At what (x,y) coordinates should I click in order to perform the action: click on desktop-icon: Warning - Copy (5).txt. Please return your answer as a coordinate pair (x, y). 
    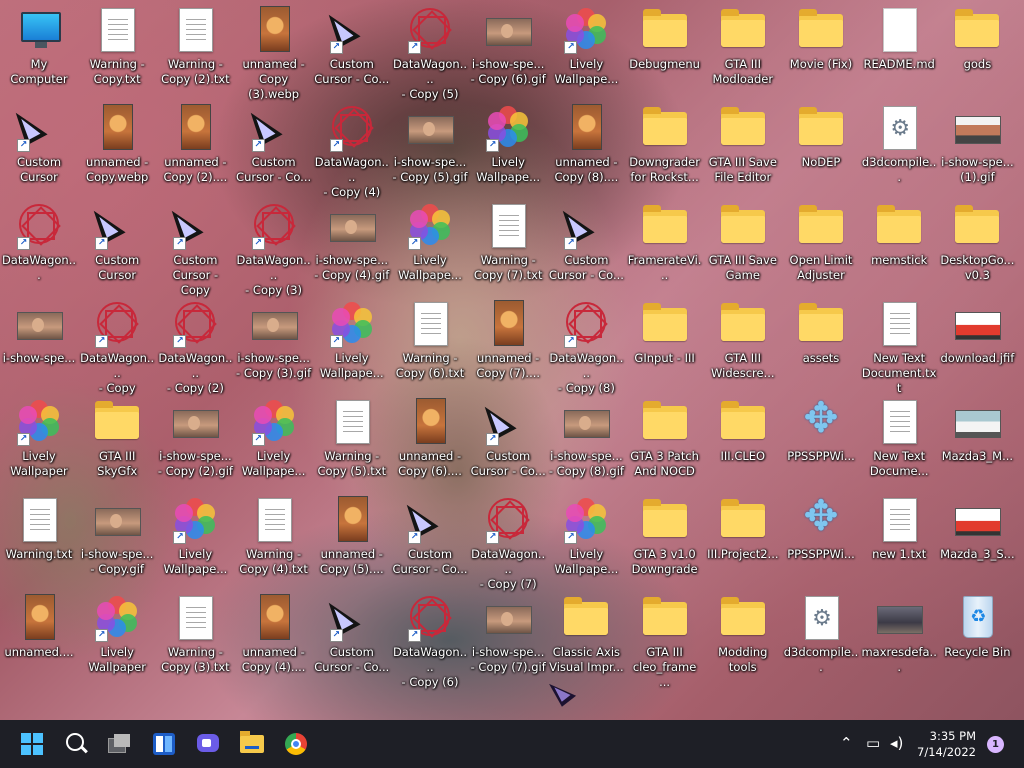
    Looking at the image, I should click on (352, 443).